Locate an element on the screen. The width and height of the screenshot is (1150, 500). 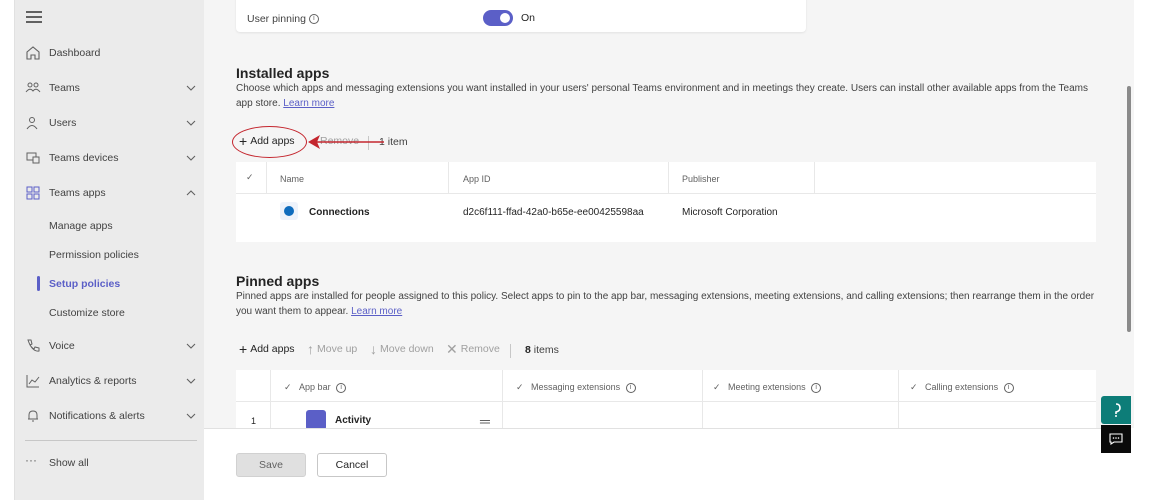
nav-label: Analytics & reports is located at coordinates (93, 381).